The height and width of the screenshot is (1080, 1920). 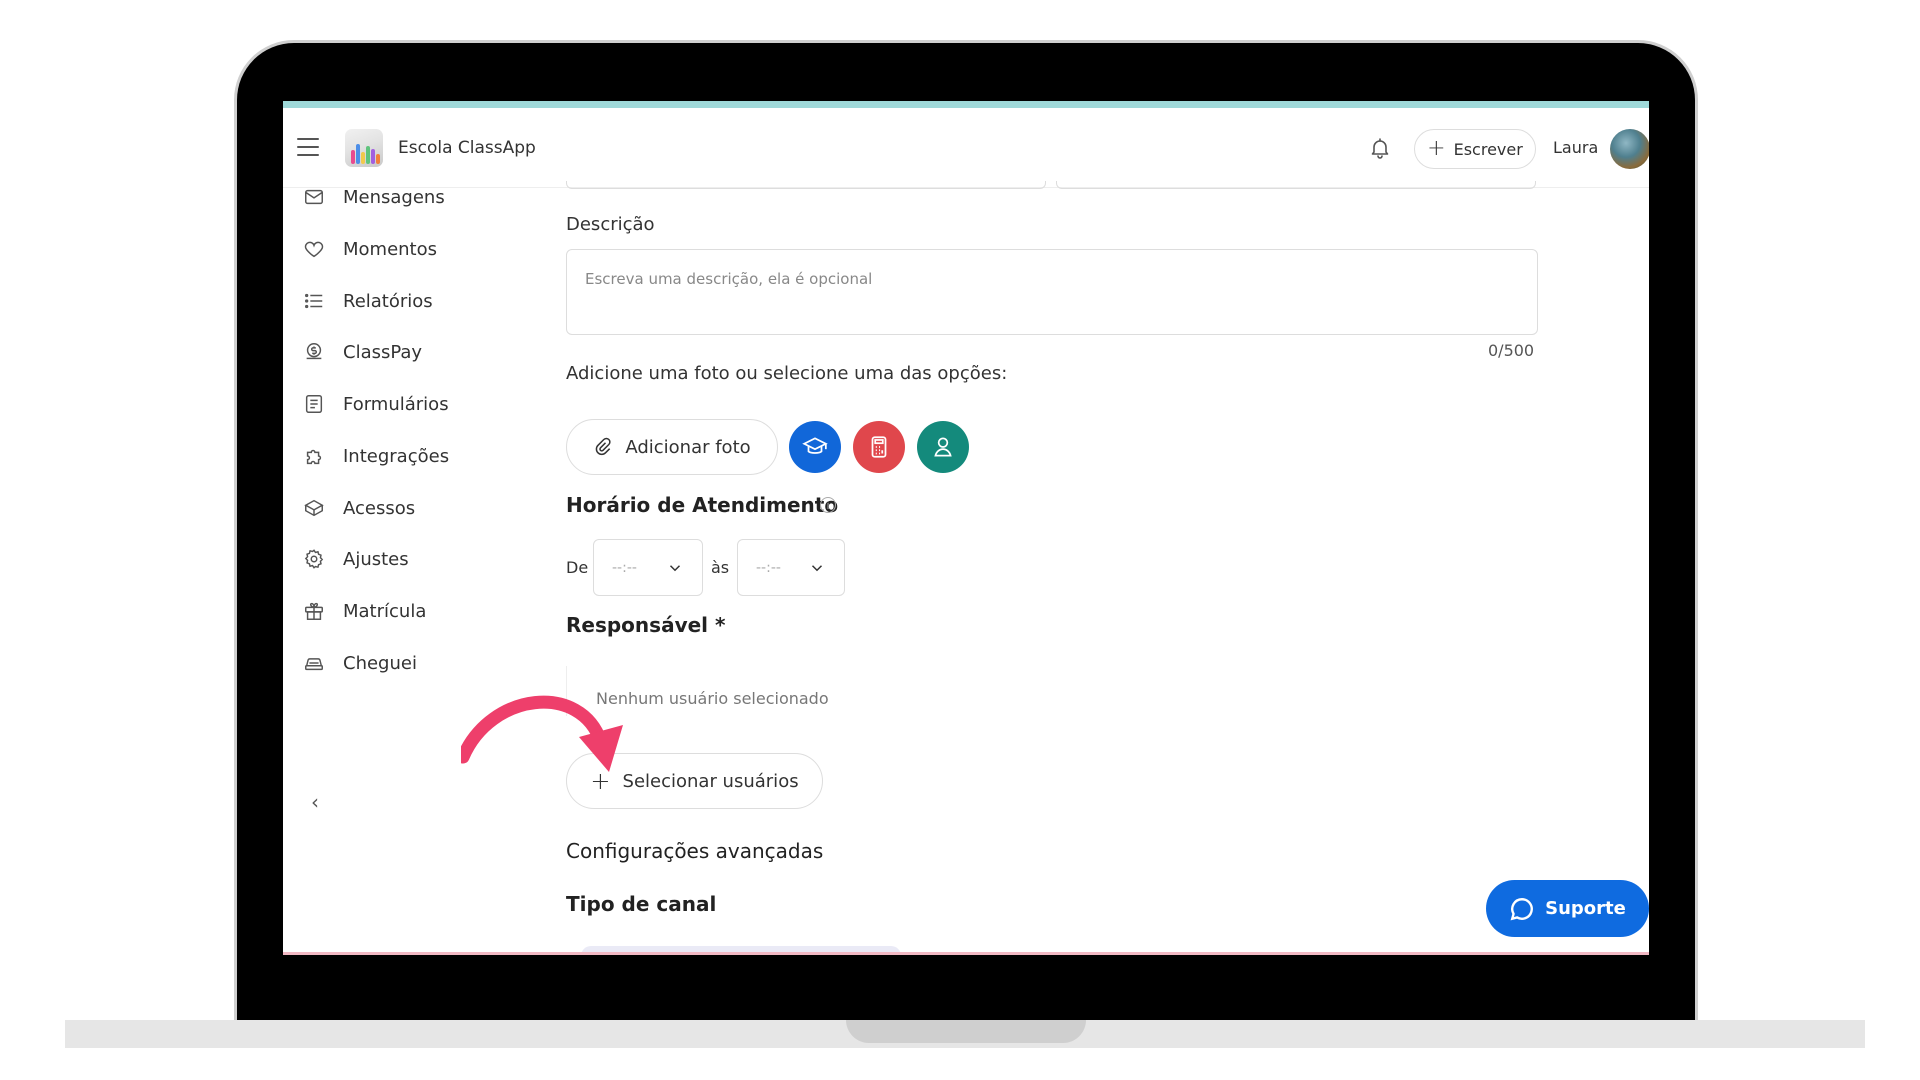 What do you see at coordinates (396, 404) in the screenshot?
I see `sidebar-item-label: Formulários` at bounding box center [396, 404].